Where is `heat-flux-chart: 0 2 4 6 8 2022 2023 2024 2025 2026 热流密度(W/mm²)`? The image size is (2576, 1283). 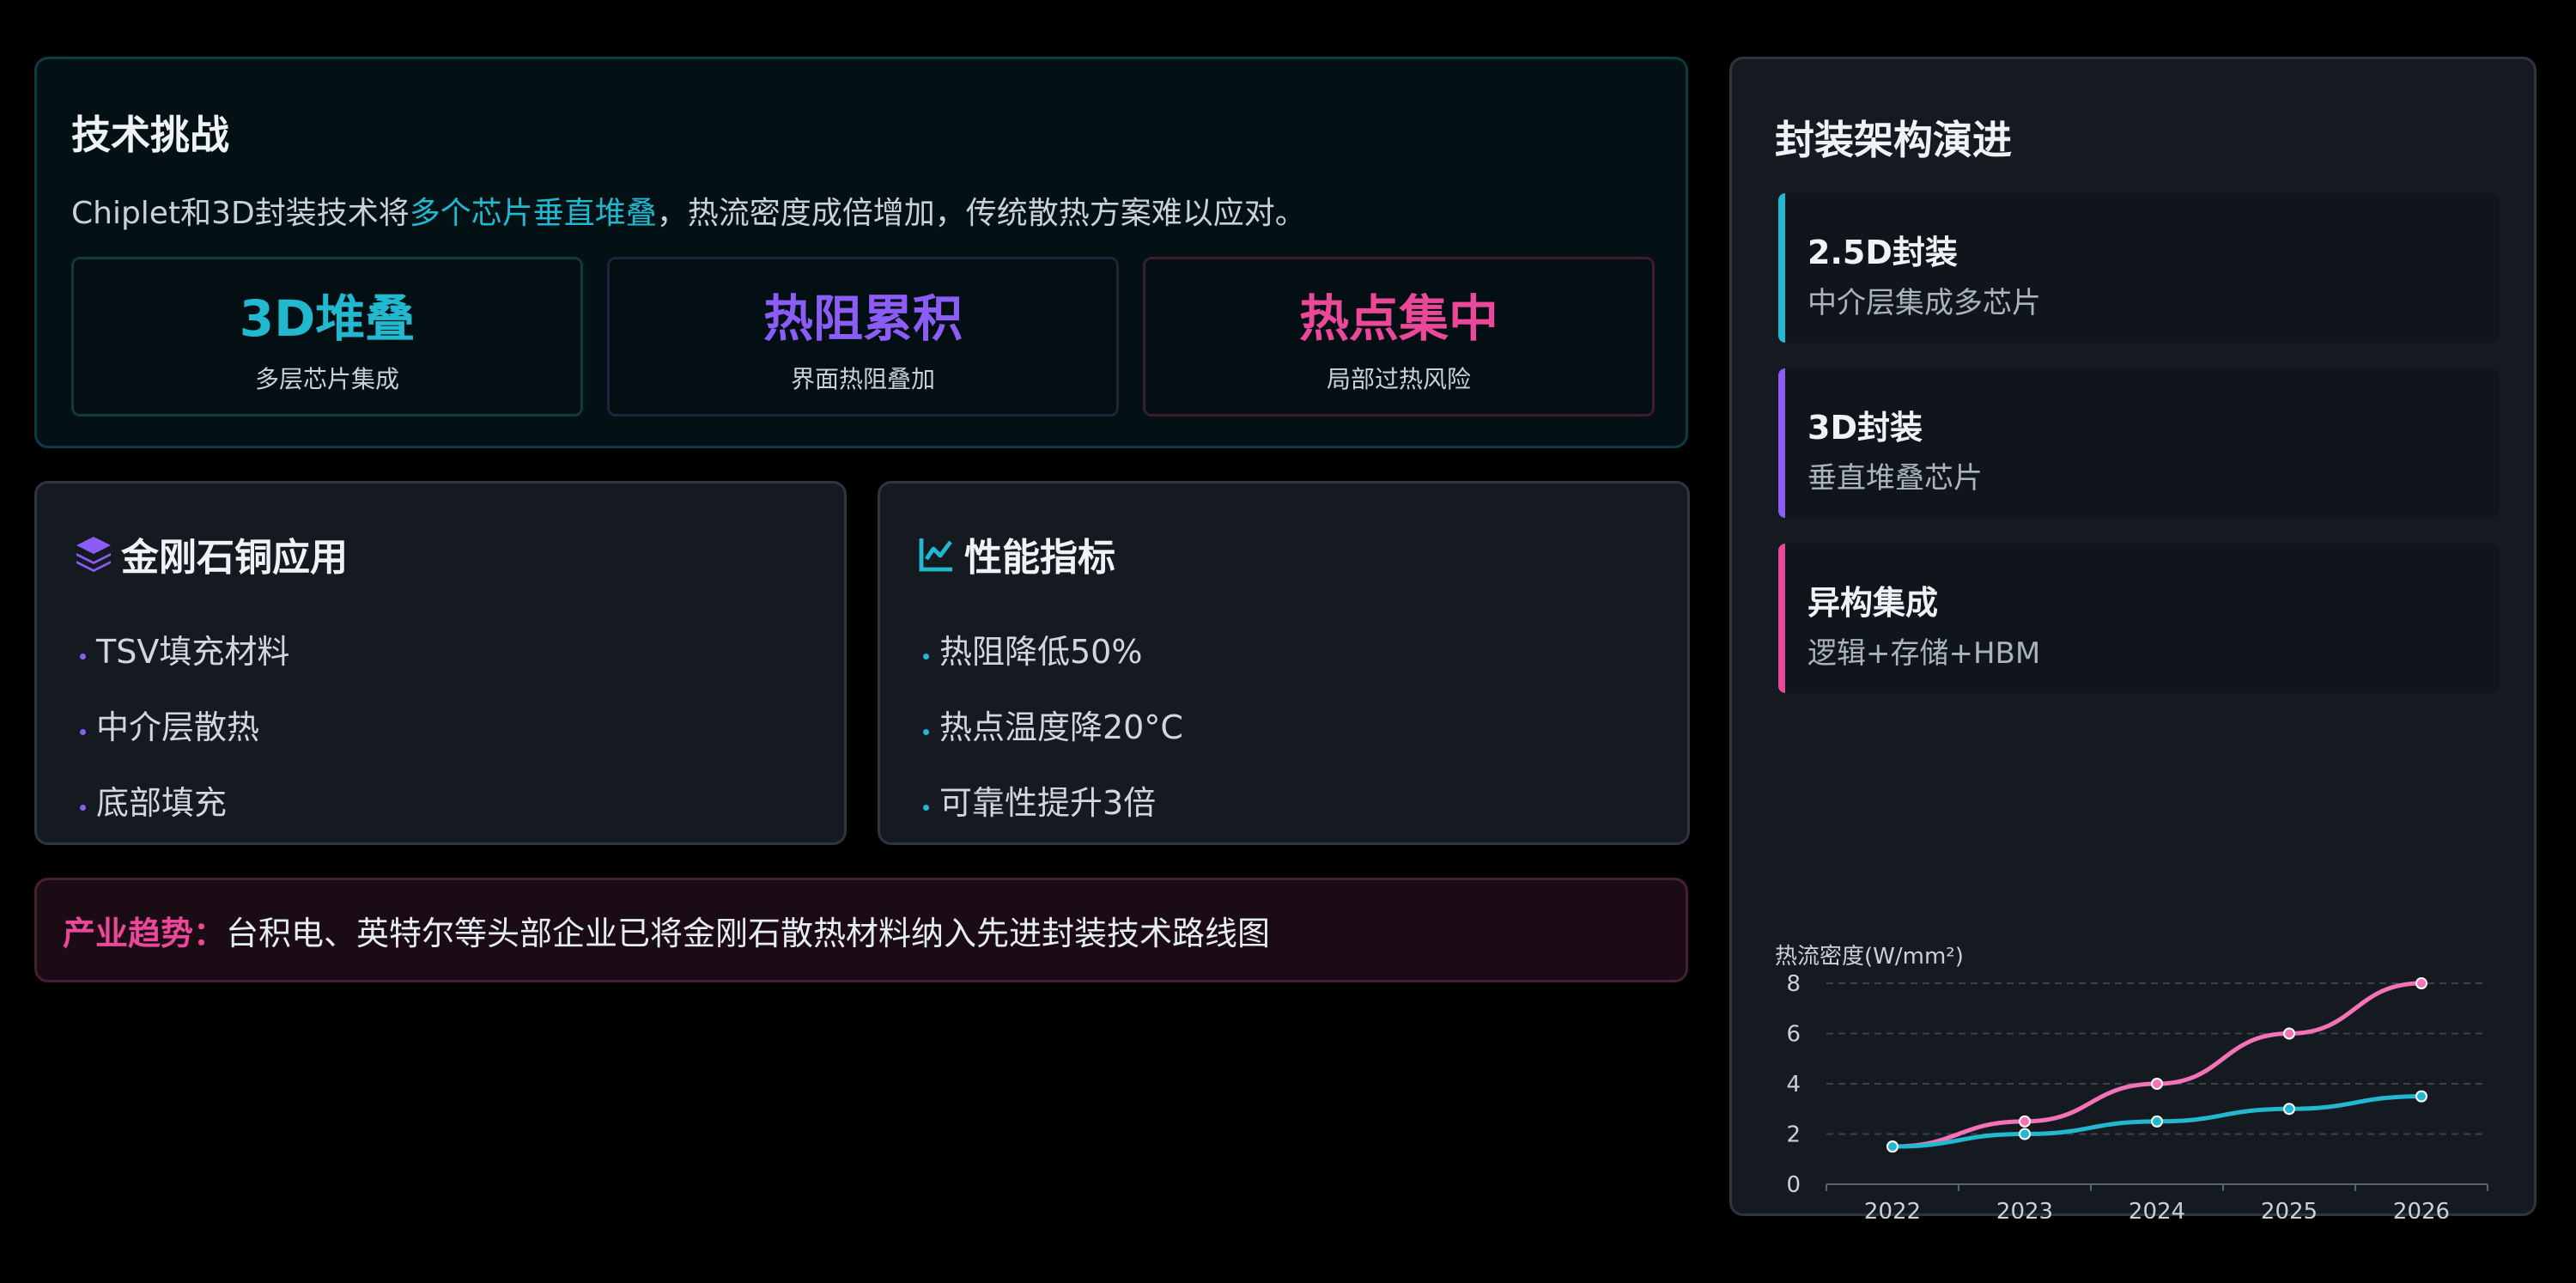 heat-flux-chart: 0 2 4 6 8 2022 2023 2024 2025 2026 热流密度(W/mm²) is located at coordinates (2131, 1081).